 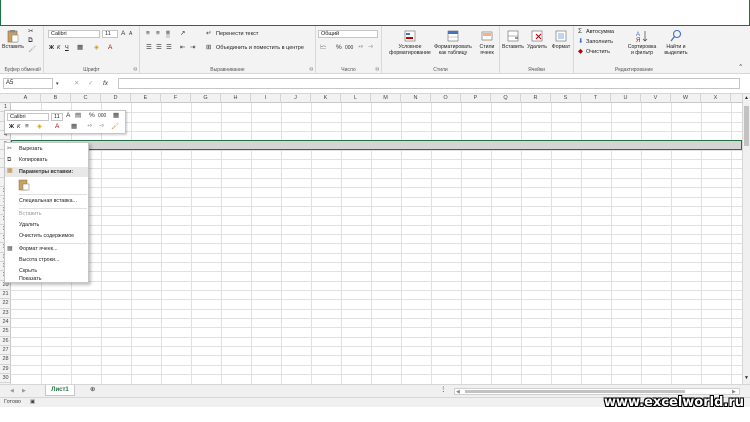 I want to click on increase-indent-icon: ⇥, so click(x=192, y=48).